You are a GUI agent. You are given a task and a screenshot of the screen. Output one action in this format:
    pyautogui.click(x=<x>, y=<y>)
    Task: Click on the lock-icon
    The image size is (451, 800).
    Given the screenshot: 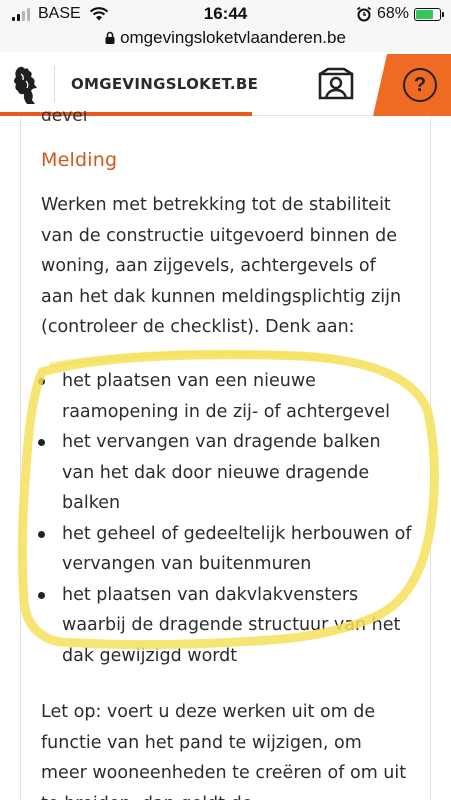 What is the action you would take?
    pyautogui.click(x=110, y=37)
    